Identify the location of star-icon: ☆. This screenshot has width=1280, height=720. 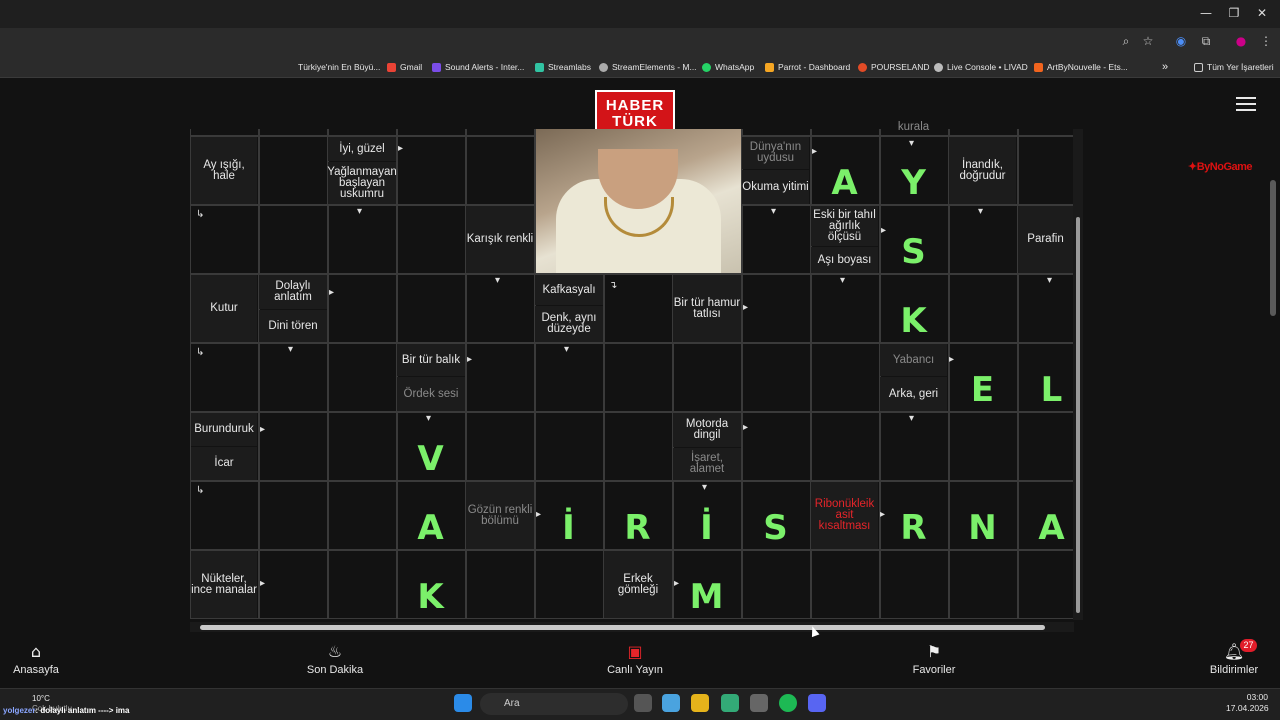
(1148, 42).